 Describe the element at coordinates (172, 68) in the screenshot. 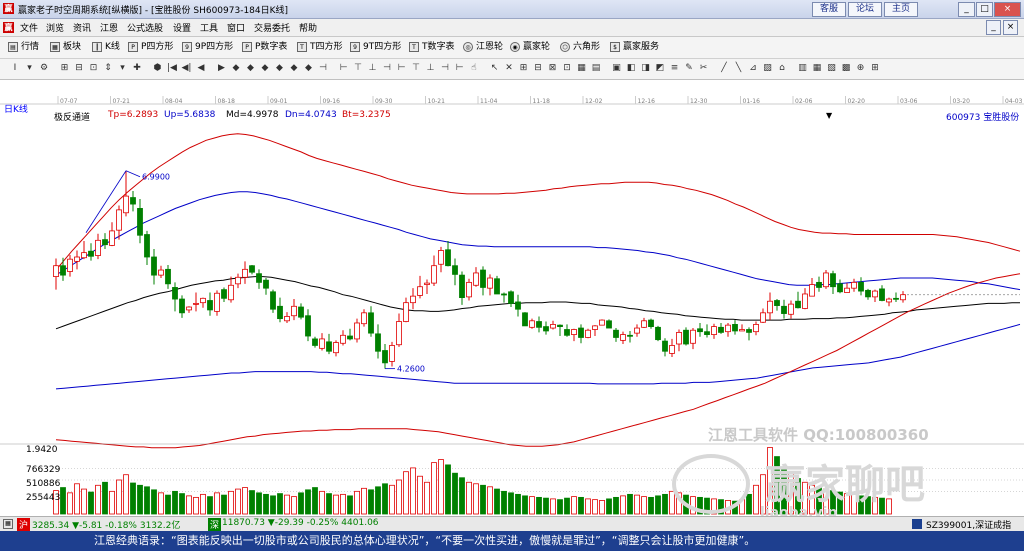

I see `tool-button-10-icon: |◀` at that location.